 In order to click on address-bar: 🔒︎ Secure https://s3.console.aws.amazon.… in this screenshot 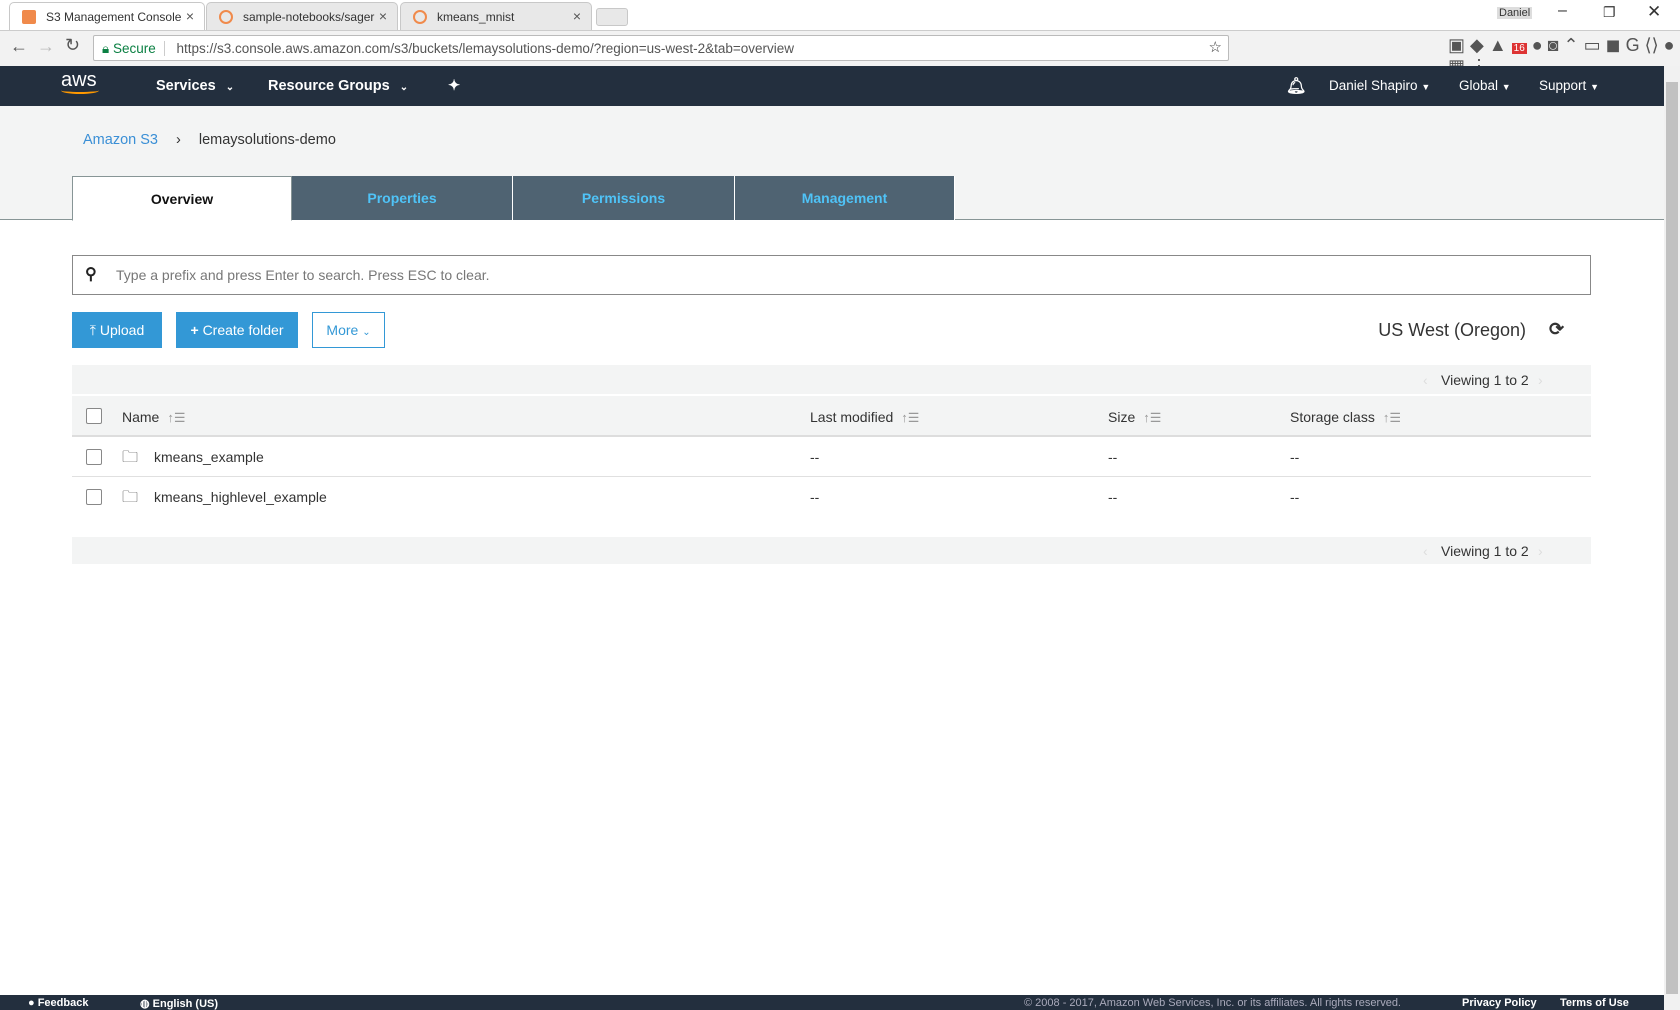, I will do `click(661, 48)`.